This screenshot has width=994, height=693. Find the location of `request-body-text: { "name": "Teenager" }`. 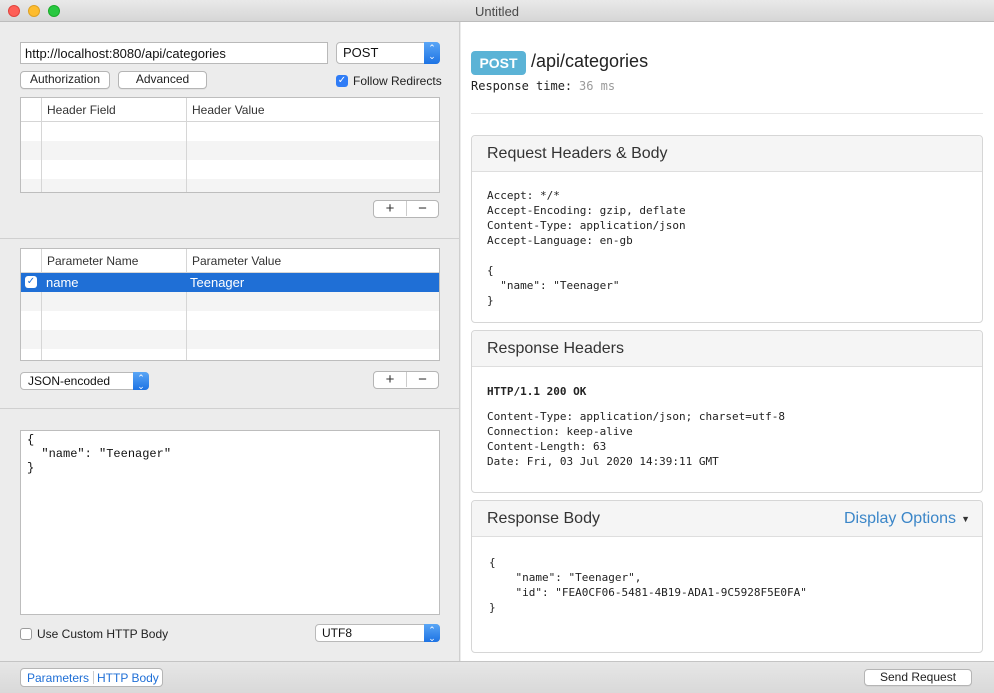

request-body-text: { "name": "Teenager" } is located at coordinates (553, 285).